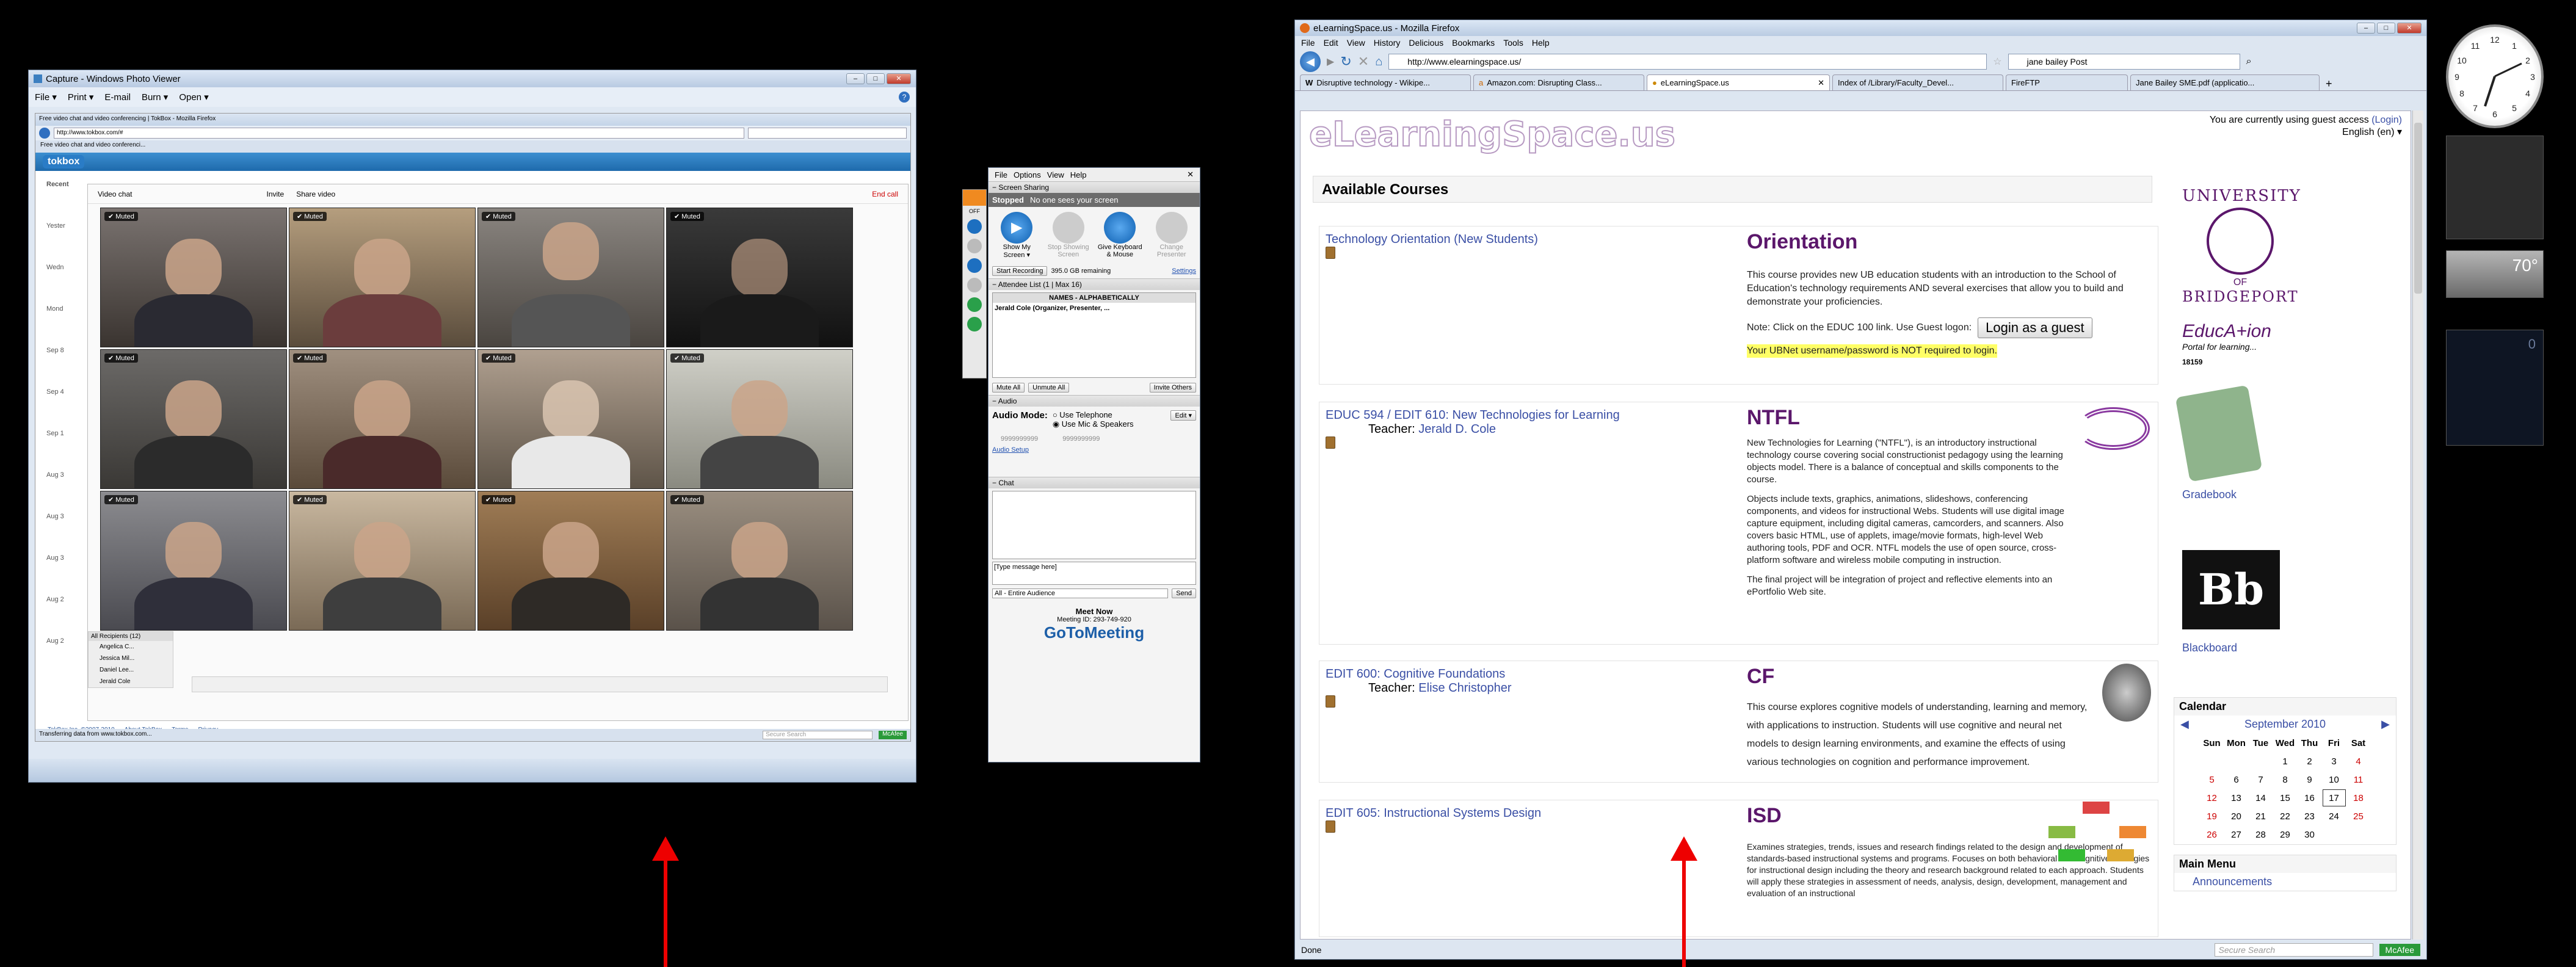 The width and height of the screenshot is (2576, 967). I want to click on calendar-day: 20, so click(2236, 816).